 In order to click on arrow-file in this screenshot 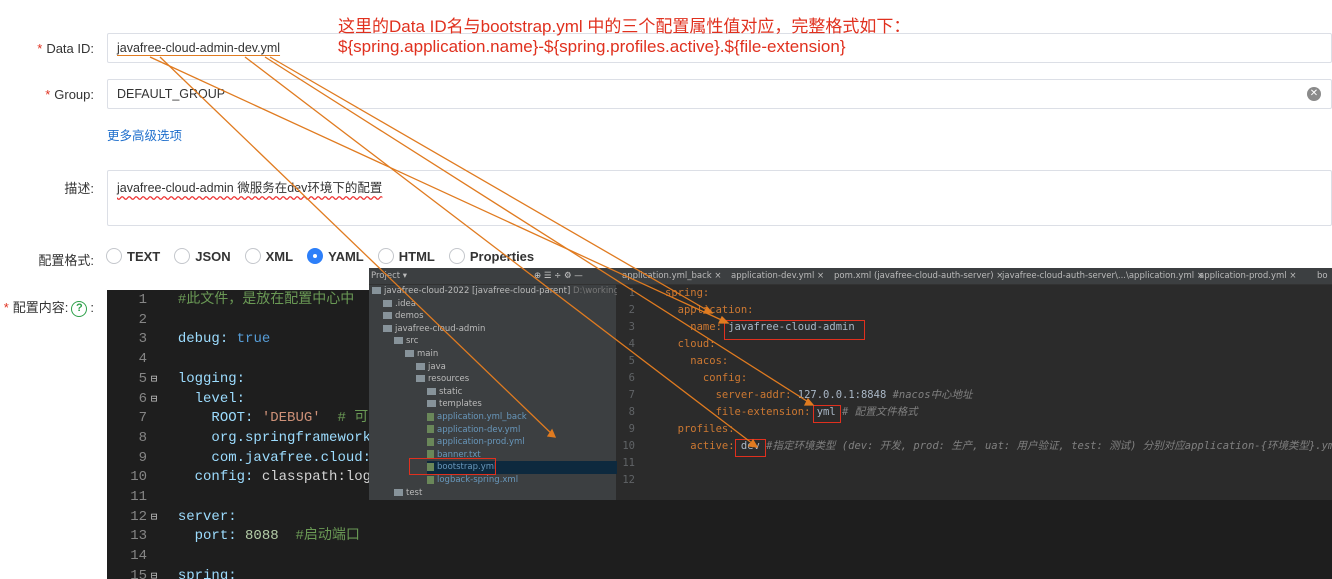, I will do `click(491, 185)`.